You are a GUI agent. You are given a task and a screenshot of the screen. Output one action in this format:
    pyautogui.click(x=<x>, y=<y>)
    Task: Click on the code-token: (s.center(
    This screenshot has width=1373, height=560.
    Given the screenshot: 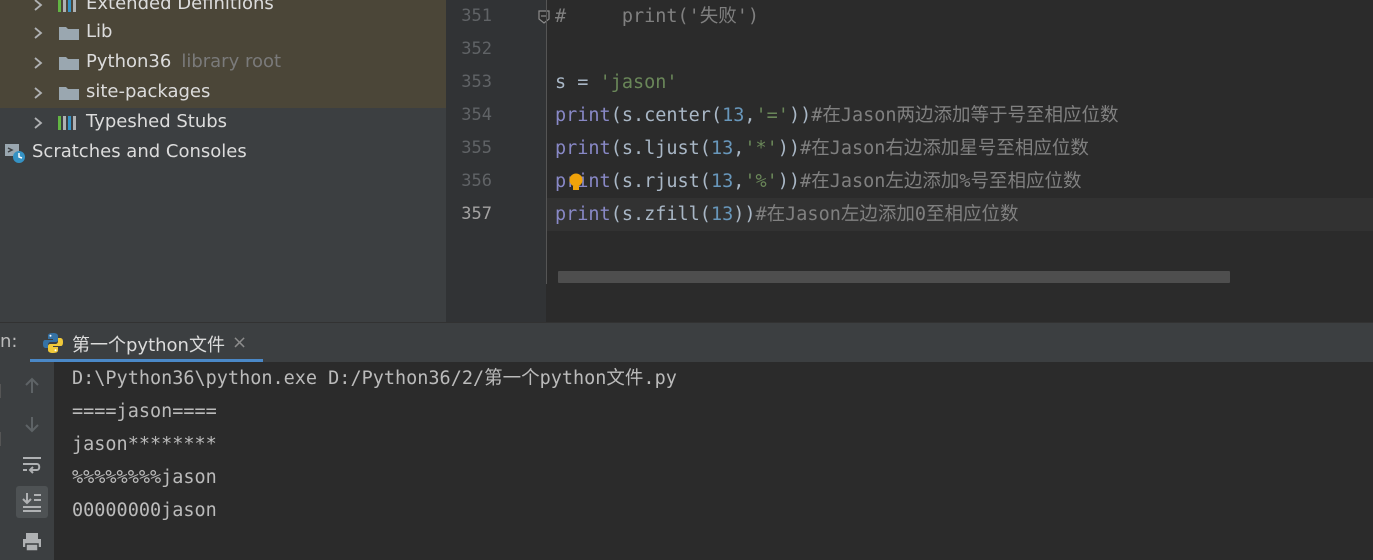 What is the action you would take?
    pyautogui.click(x=666, y=115)
    